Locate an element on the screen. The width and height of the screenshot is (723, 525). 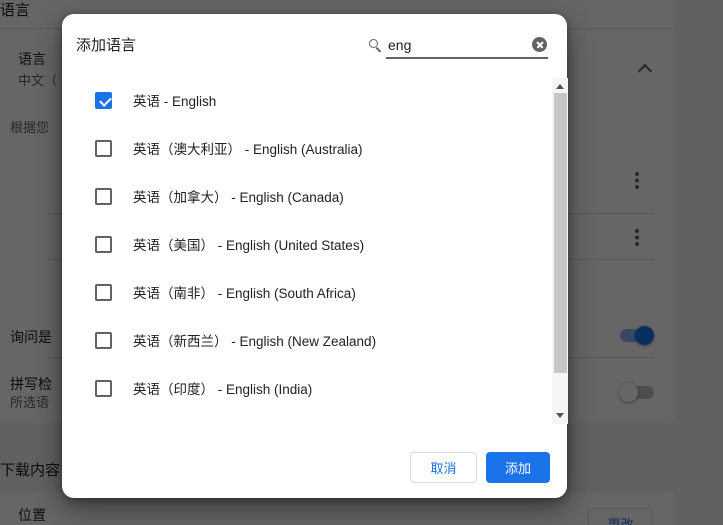
language-option: 英语（南非） - English (South Africa) is located at coordinates (306, 292).